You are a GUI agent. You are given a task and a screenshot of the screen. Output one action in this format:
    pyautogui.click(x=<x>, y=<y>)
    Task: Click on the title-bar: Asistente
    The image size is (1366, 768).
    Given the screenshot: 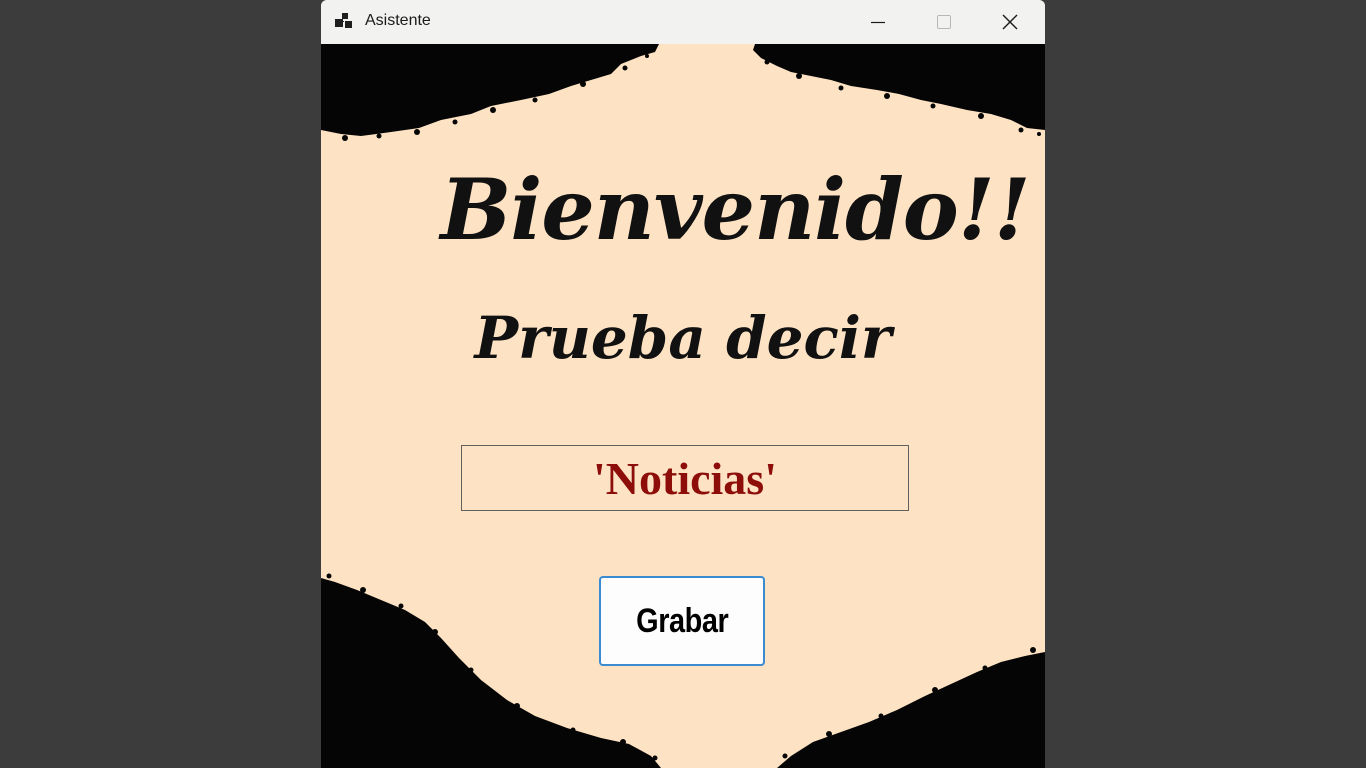 What is the action you would take?
    pyautogui.click(x=683, y=22)
    